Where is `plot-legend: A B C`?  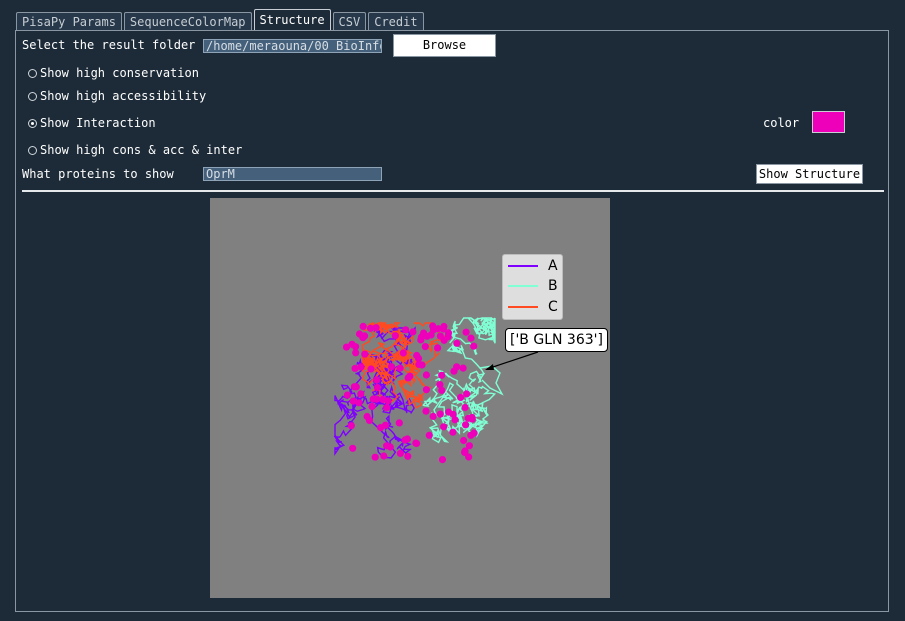
plot-legend: A B C is located at coordinates (532, 287).